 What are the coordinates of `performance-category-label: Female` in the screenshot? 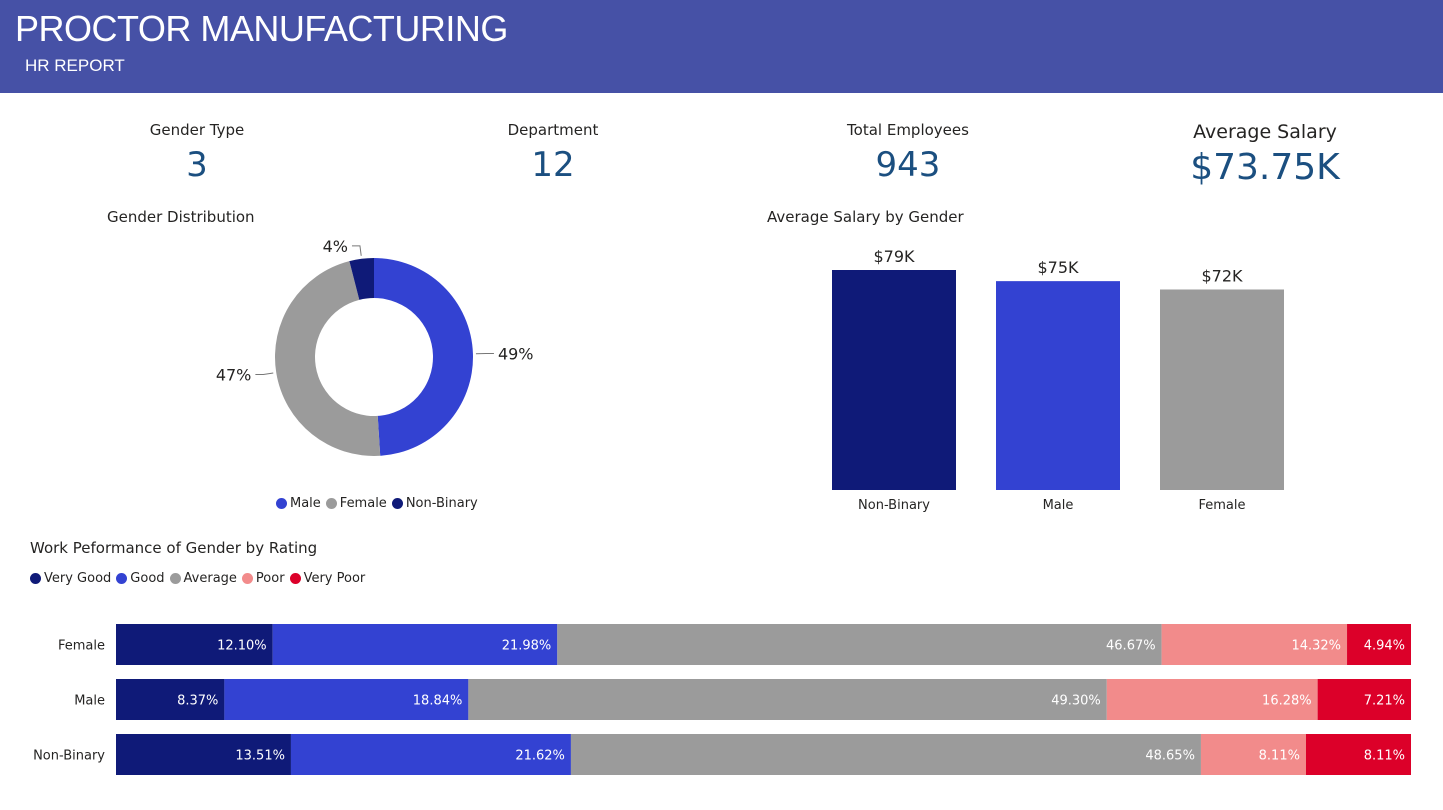 It's located at (81, 646).